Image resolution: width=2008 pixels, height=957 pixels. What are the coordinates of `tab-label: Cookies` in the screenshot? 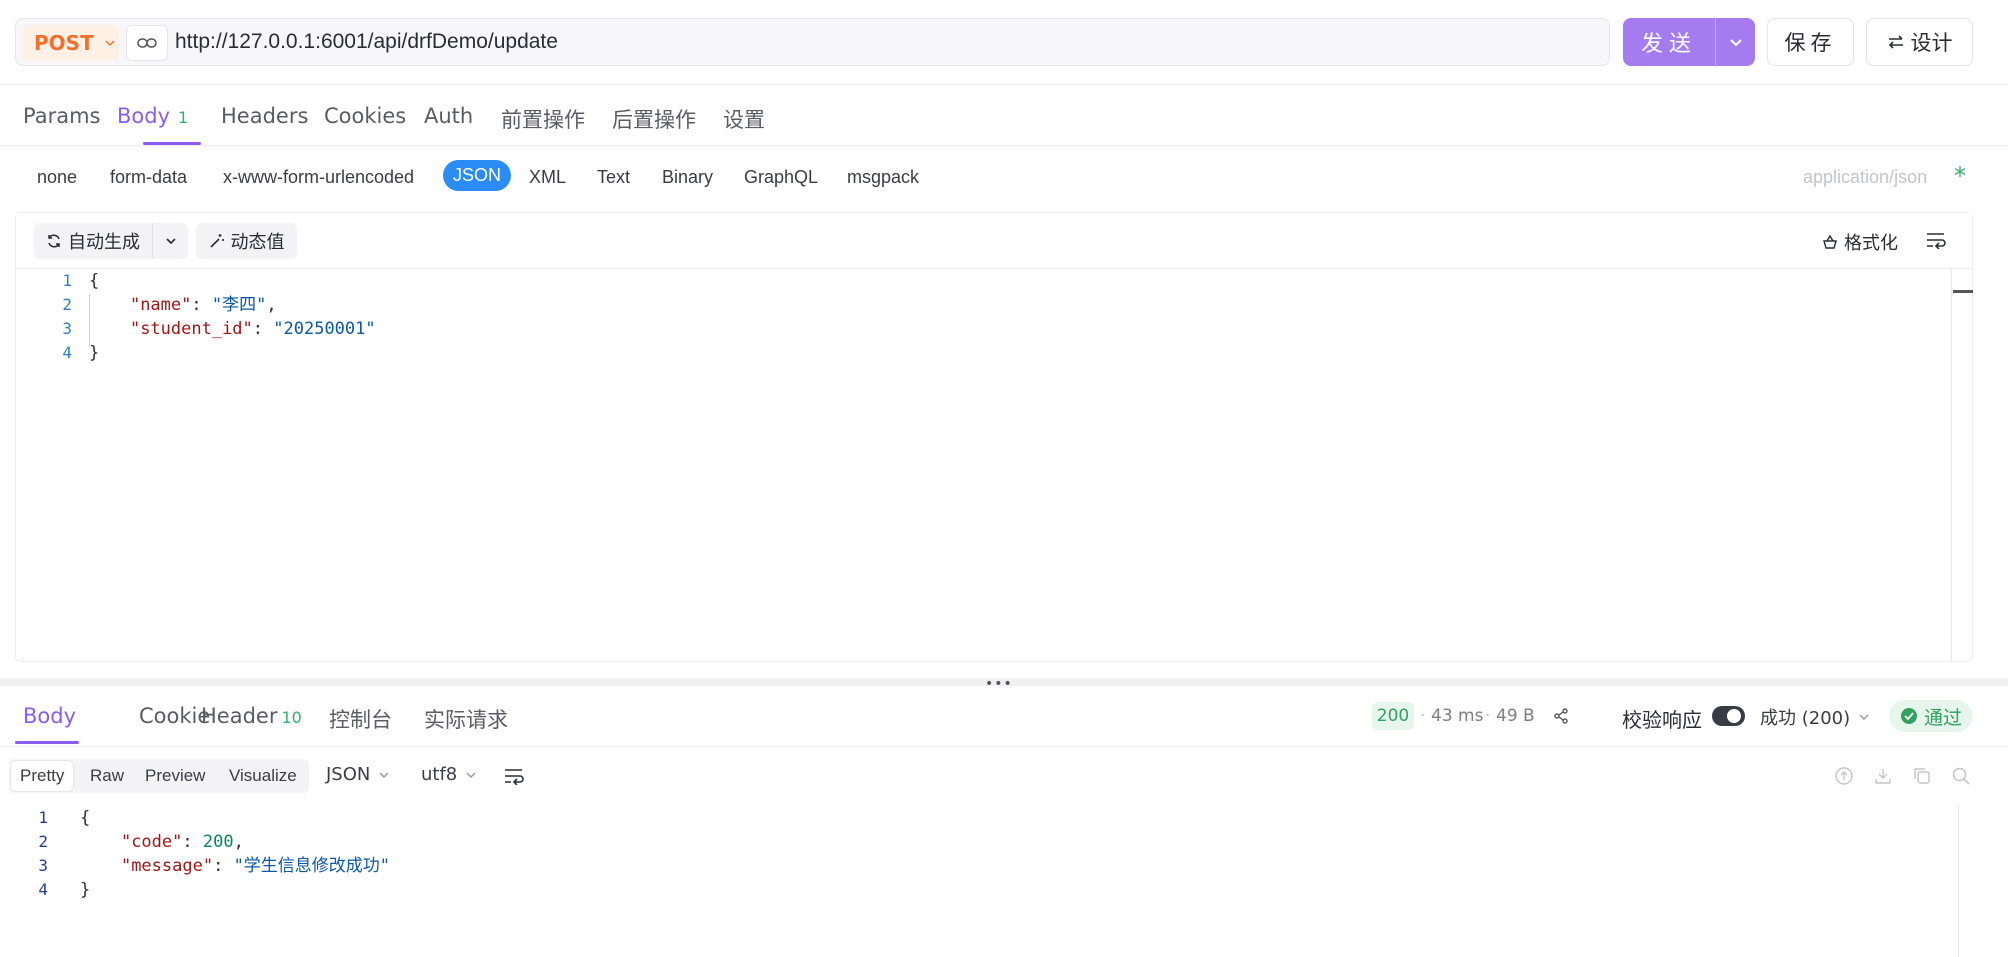 It's located at (365, 116).